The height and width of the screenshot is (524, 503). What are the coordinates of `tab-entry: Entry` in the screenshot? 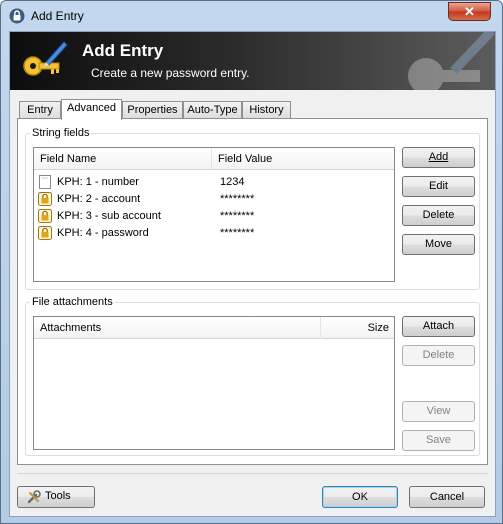 It's located at (40, 110).